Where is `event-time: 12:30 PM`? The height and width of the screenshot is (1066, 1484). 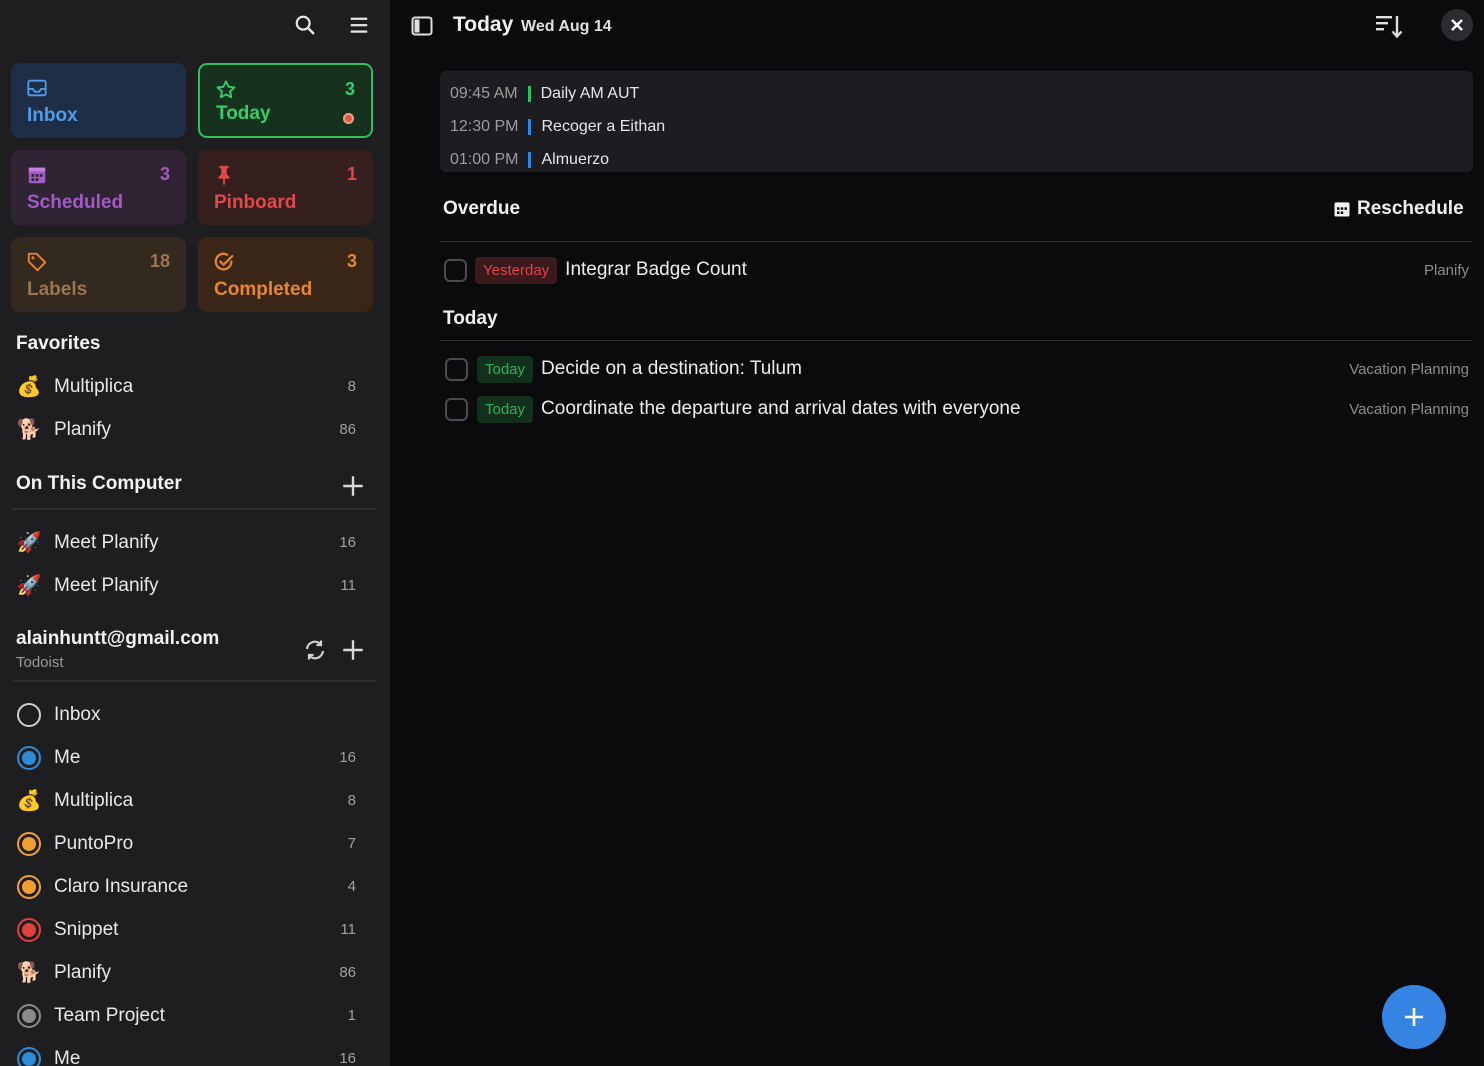
event-time: 12:30 PM is located at coordinates (484, 126).